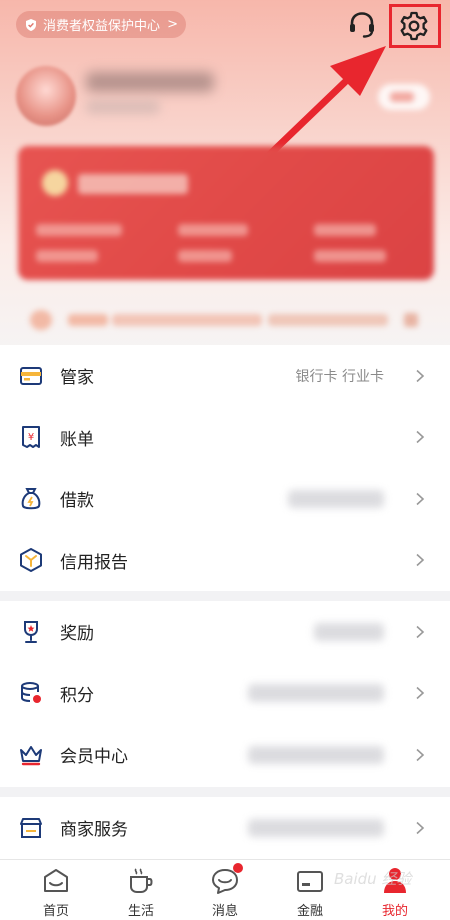 Image resolution: width=450 pixels, height=920 pixels. I want to click on menu-item-label: 借款, so click(77, 501).